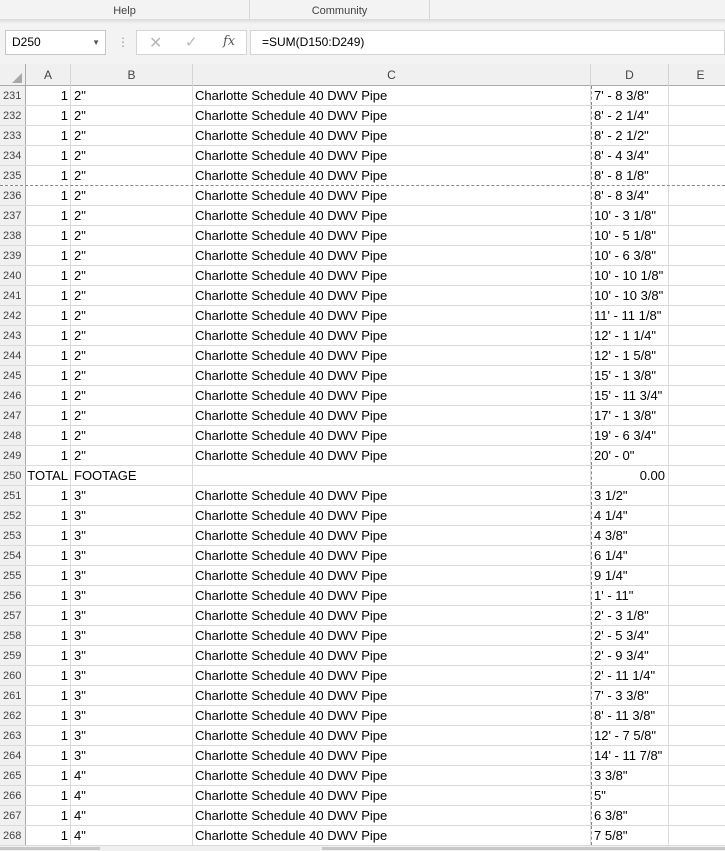 The image size is (725, 851). I want to click on cell-d: 8' - 8 1/8", so click(630, 175).